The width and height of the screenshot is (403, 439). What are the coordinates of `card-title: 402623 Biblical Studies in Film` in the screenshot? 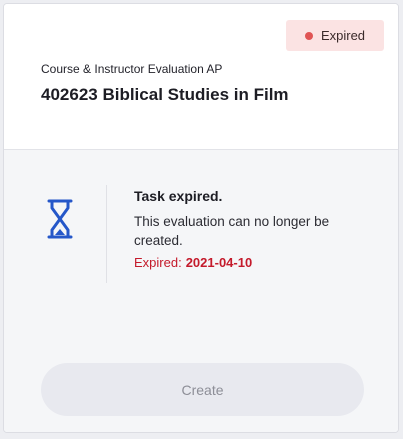 It's located at (165, 94).